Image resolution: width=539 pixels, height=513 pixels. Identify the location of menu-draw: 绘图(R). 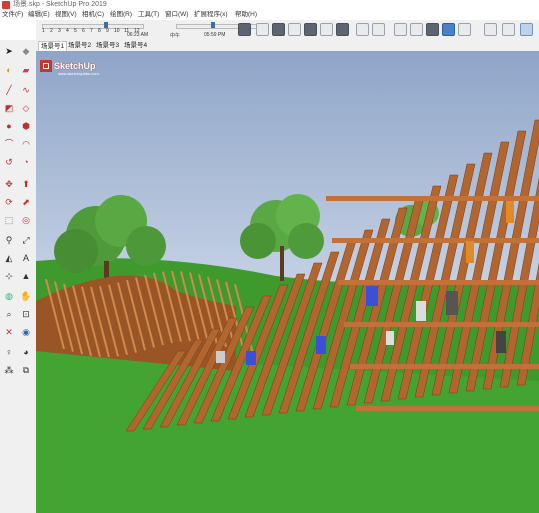
(121, 15).